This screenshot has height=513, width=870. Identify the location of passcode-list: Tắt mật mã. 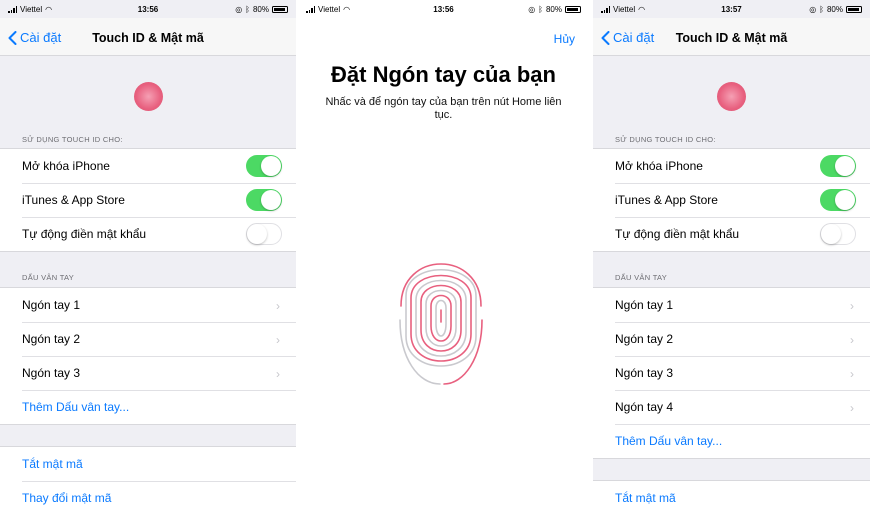
(731, 496).